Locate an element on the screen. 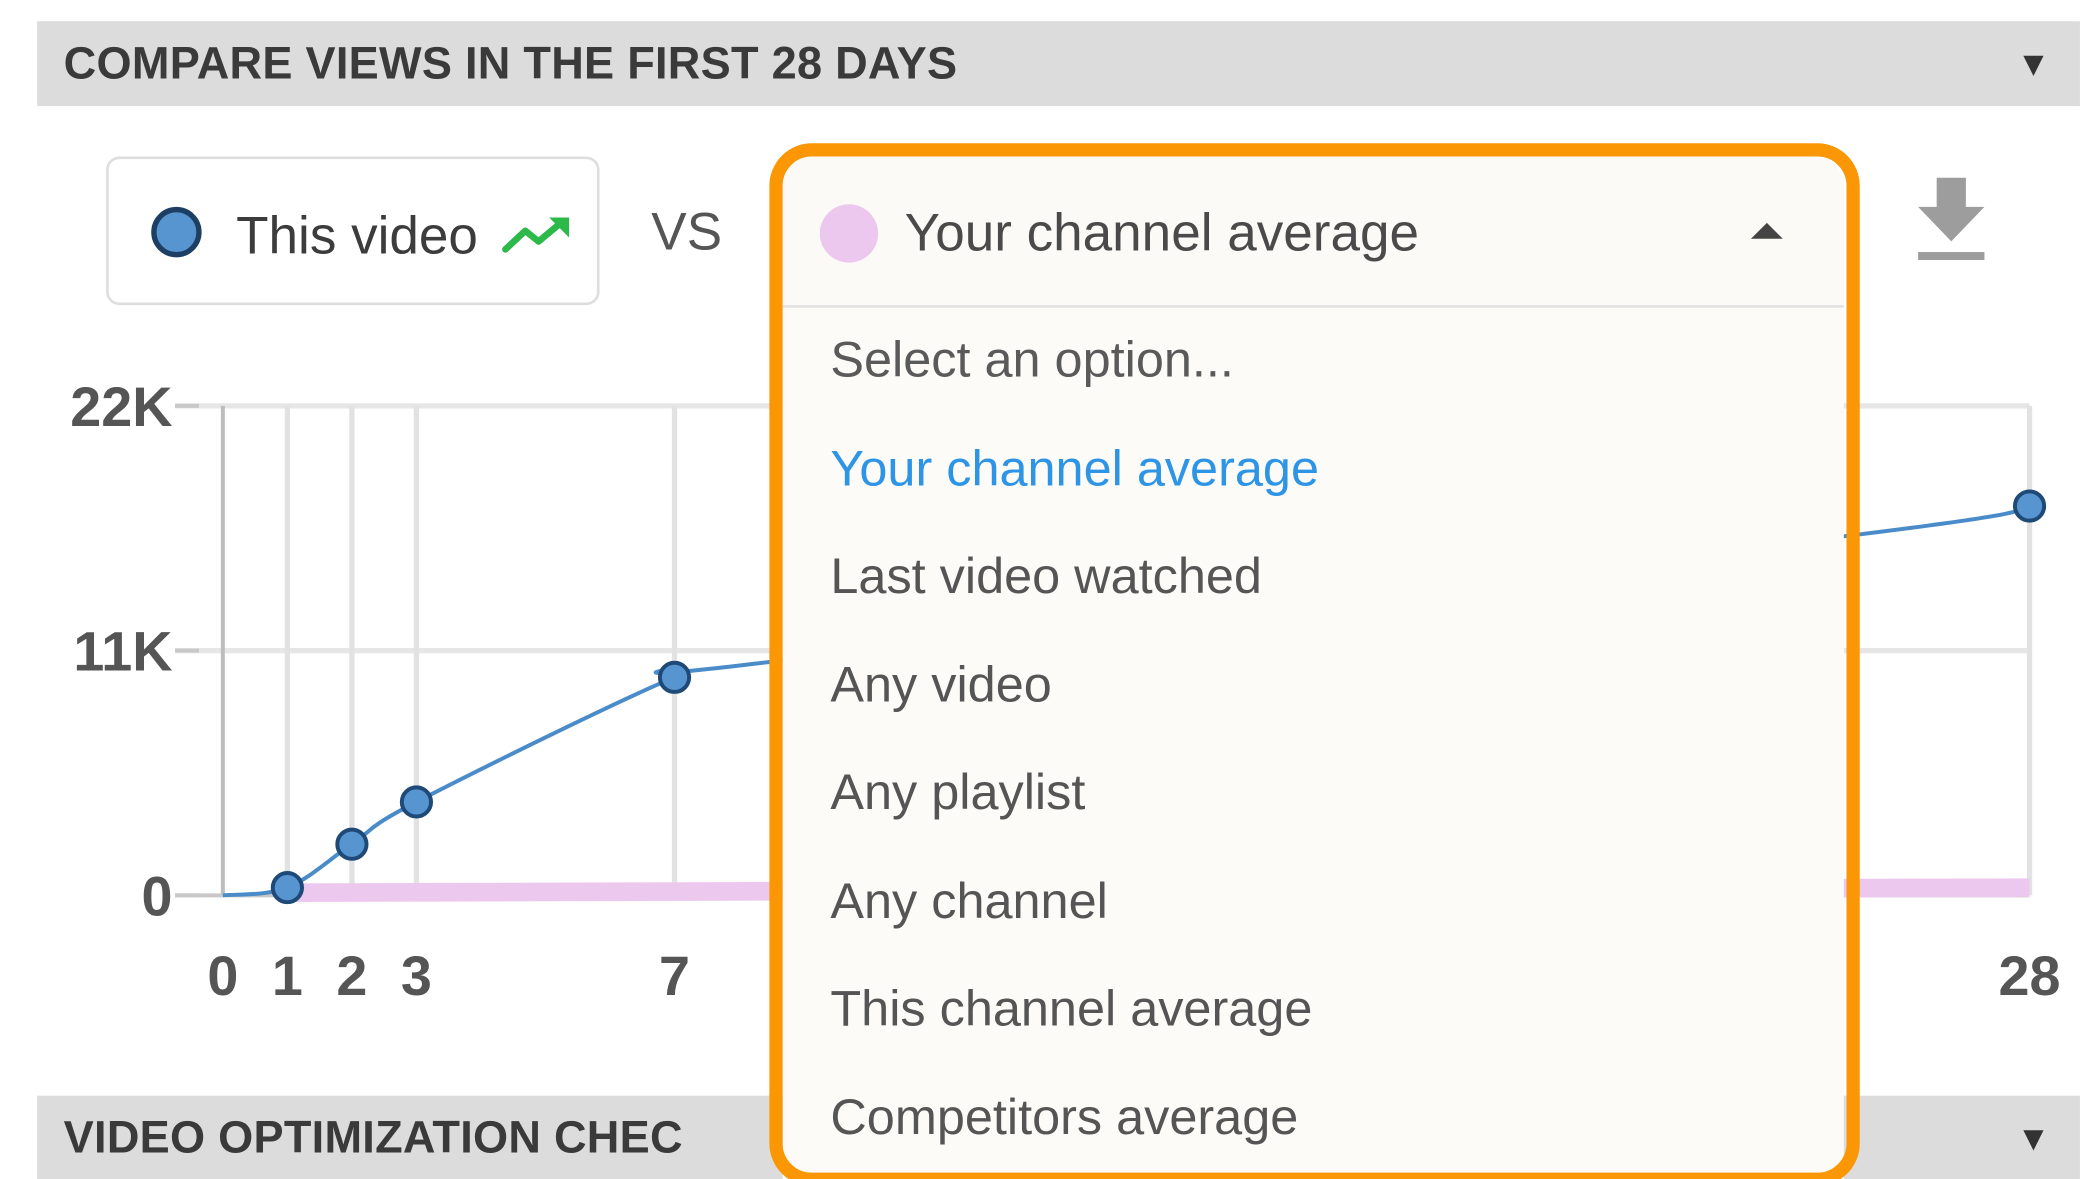  x-tick-label: 3 is located at coordinates (416, 976).